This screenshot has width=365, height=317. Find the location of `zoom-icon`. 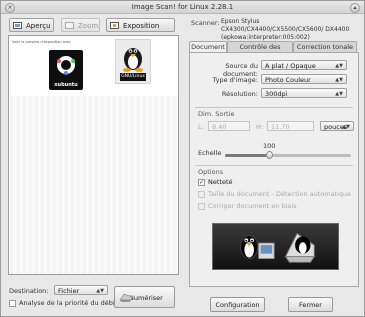

zoom-icon is located at coordinates (69, 25).